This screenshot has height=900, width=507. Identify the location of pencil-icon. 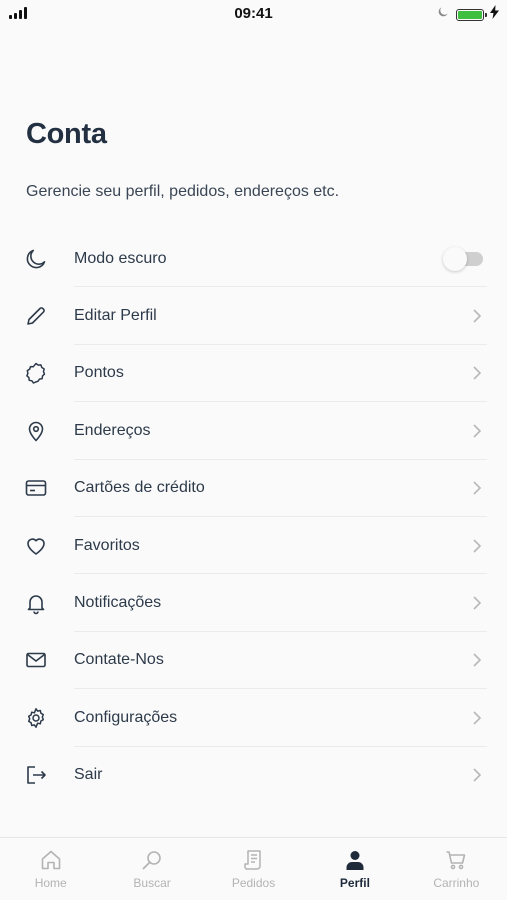
(36, 316).